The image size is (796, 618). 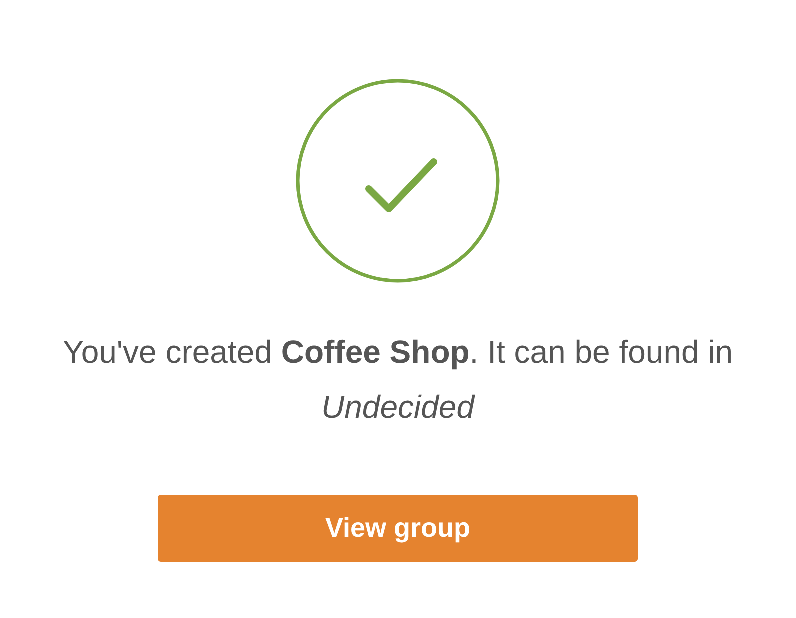 I want to click on checkmark-circle-icon, so click(x=398, y=181).